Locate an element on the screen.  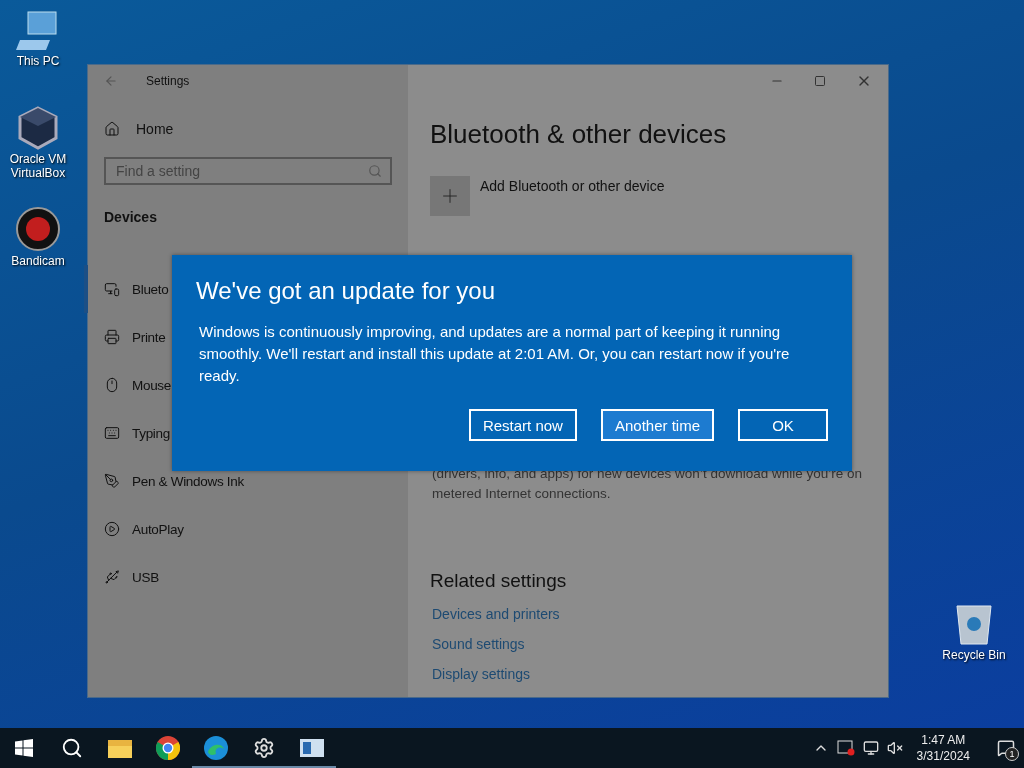
page-title: Bluetooth & other devices is located at coordinates (579, 134).